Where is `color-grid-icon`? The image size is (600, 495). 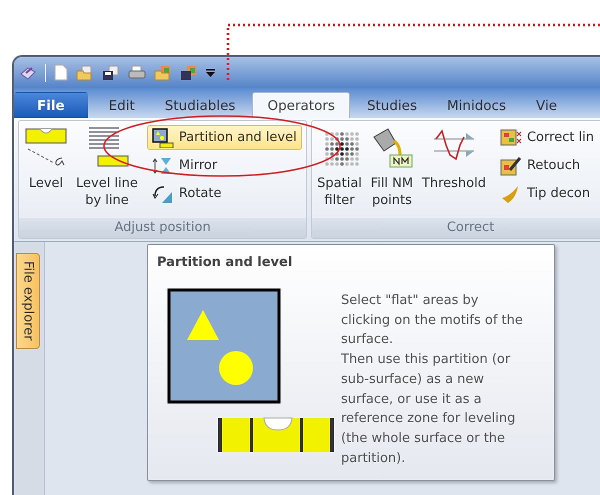
color-grid-icon is located at coordinates (511, 138).